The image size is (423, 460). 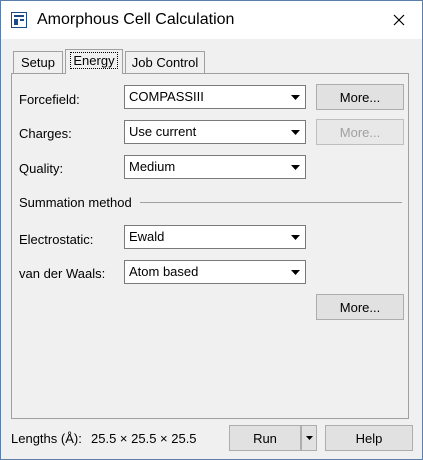 What do you see at coordinates (152, 166) in the screenshot?
I see `quality-value: Medium` at bounding box center [152, 166].